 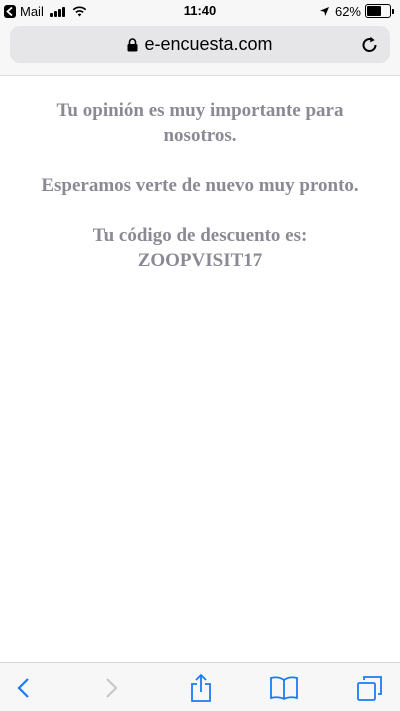 I want to click on share-button, so click(x=201, y=688).